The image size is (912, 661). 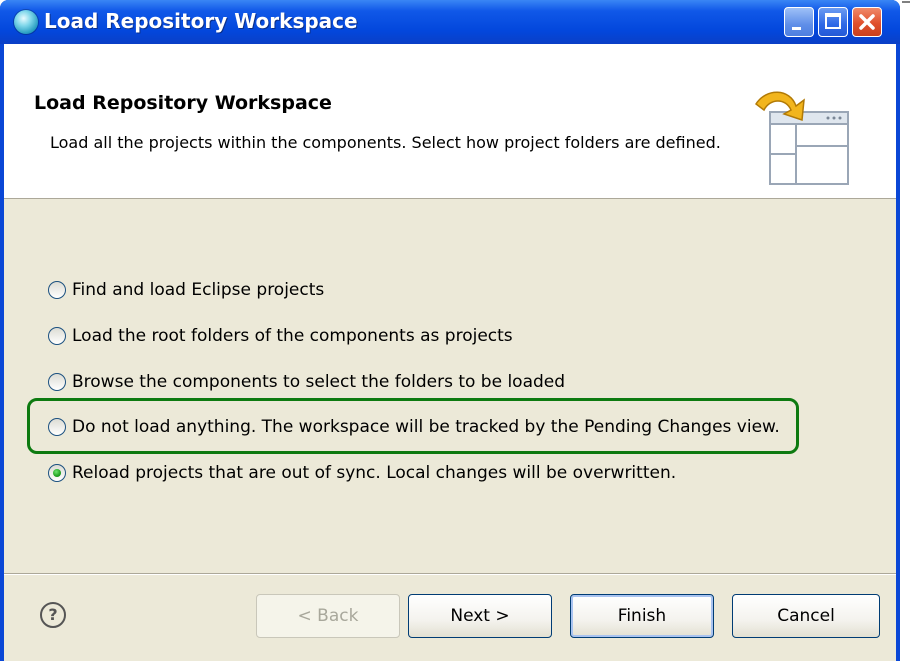 I want to click on footer-separator, so click(x=450, y=574).